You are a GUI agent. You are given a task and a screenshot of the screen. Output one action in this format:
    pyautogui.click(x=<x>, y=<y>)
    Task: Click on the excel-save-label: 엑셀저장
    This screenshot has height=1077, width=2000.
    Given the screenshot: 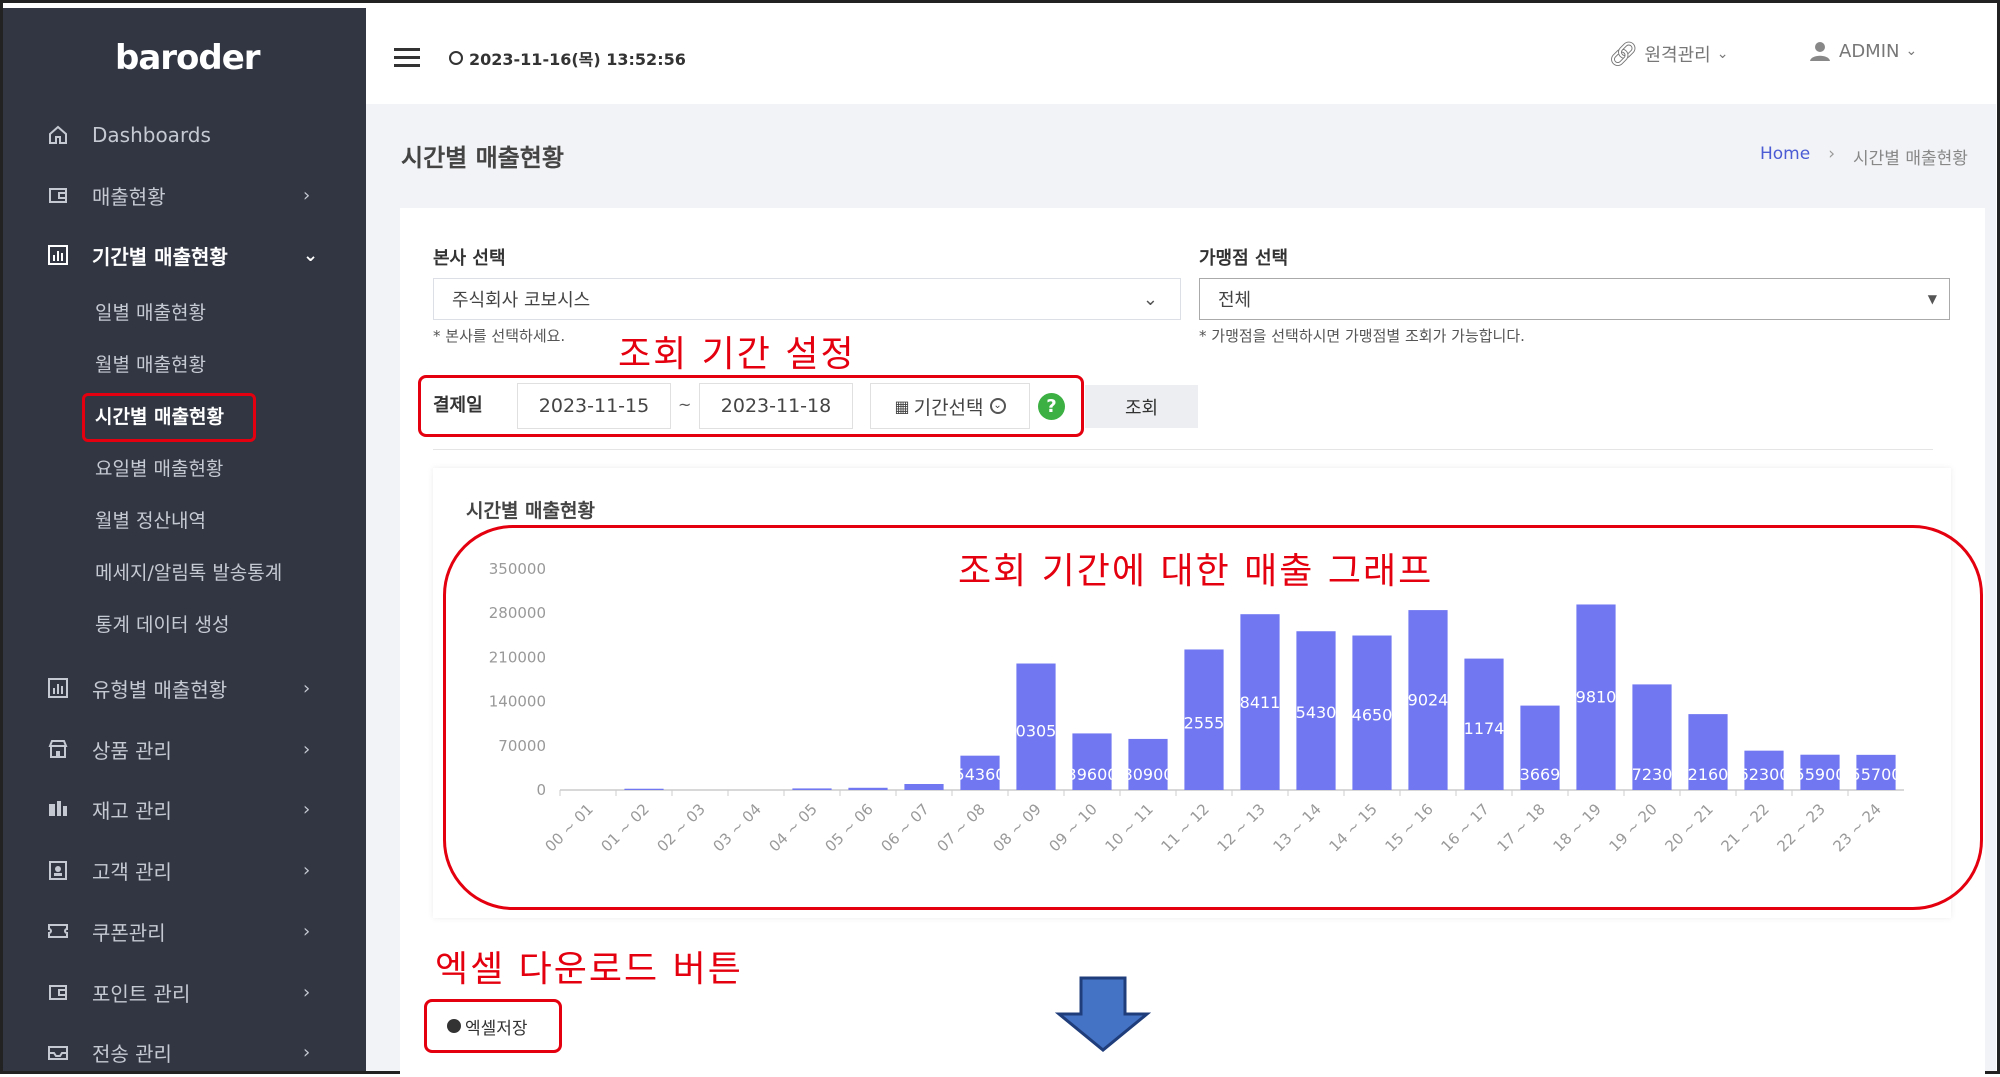 What is the action you would take?
    pyautogui.click(x=496, y=1028)
    